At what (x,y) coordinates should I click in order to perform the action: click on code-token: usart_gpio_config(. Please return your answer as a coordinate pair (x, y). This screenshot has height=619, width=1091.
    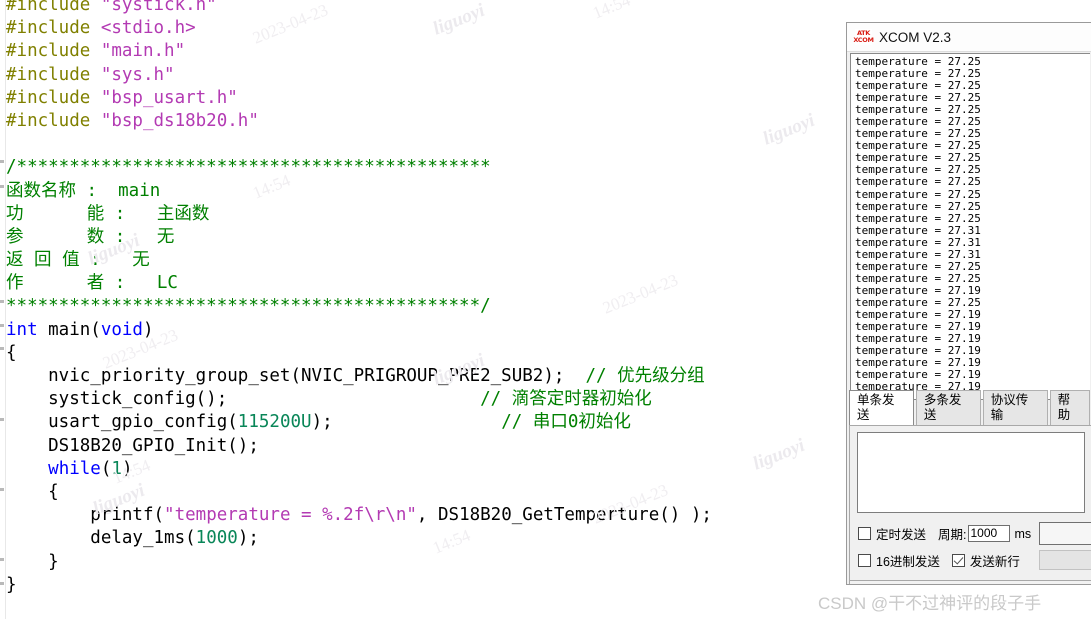
    Looking at the image, I should click on (122, 422).